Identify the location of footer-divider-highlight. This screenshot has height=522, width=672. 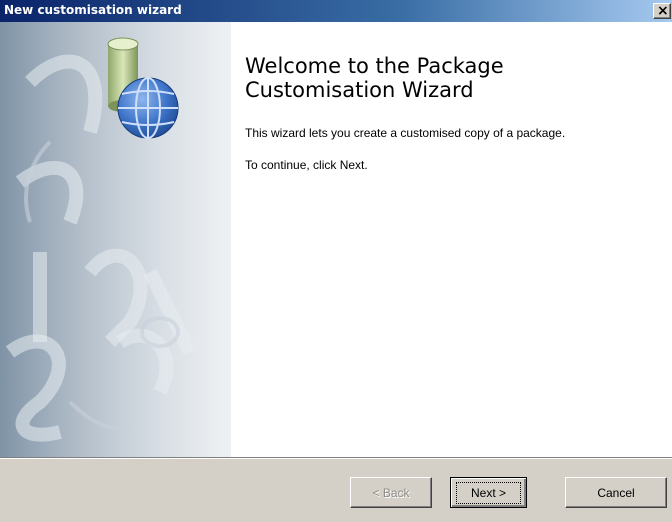
(336, 458).